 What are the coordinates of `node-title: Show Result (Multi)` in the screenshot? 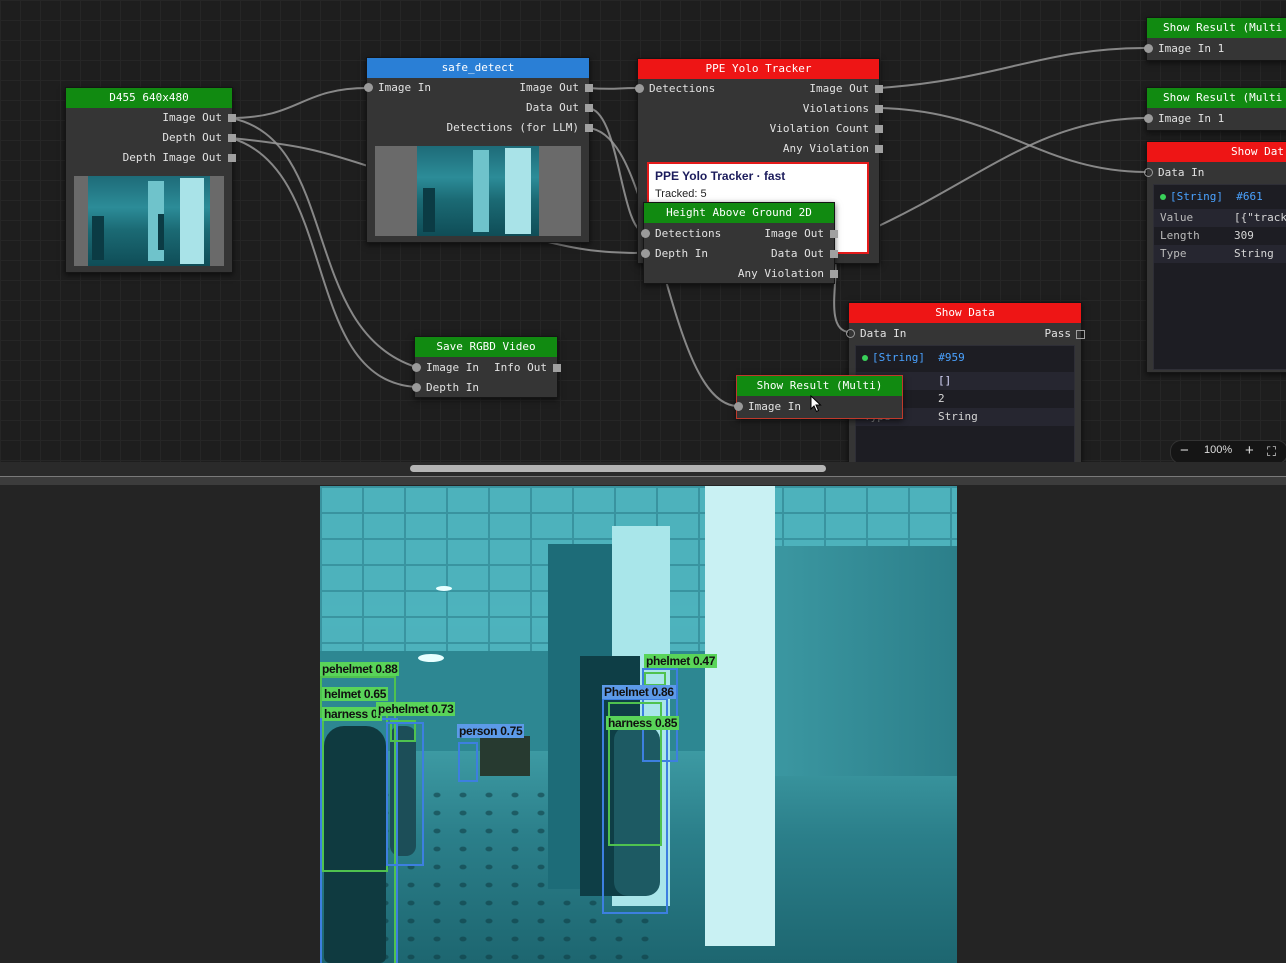 It's located at (819, 386).